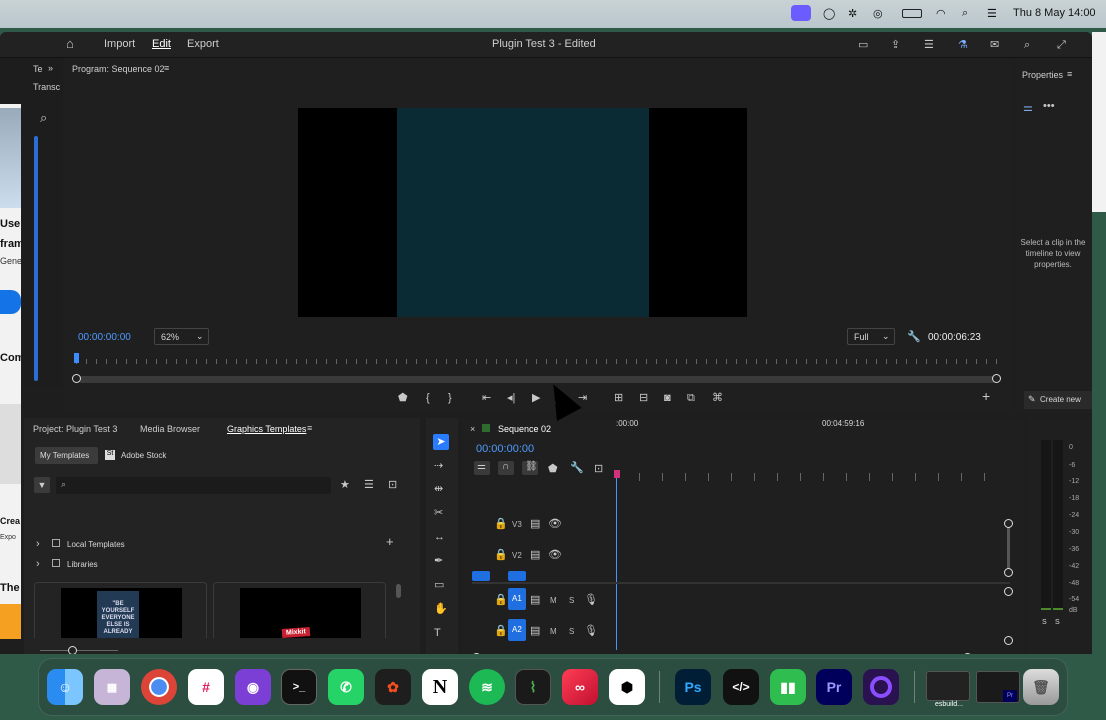  I want to click on timeline-playhead, so click(616, 560).